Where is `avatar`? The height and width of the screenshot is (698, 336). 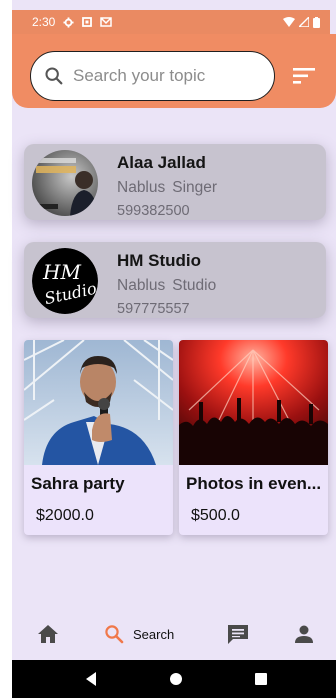
avatar is located at coordinates (65, 183).